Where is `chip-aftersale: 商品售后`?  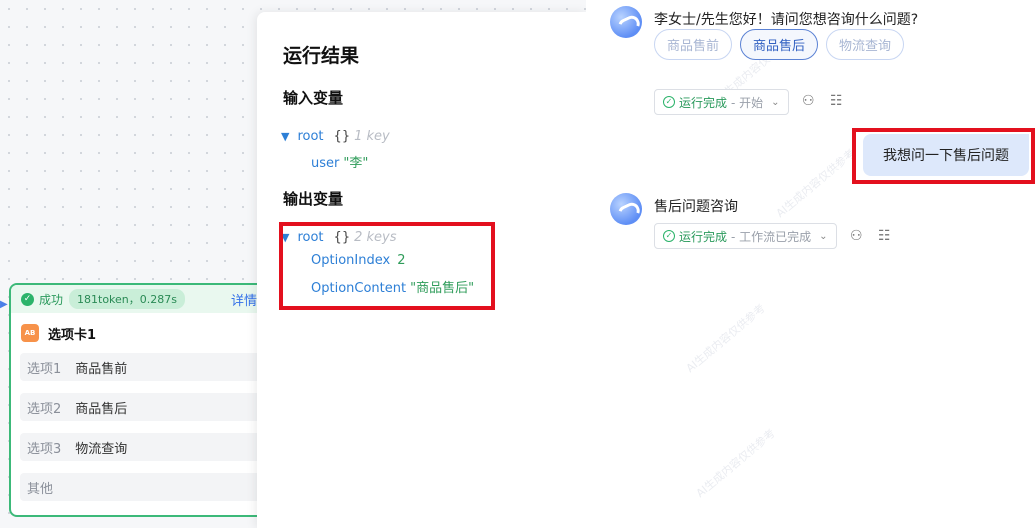 chip-aftersale: 商品售后 is located at coordinates (779, 44).